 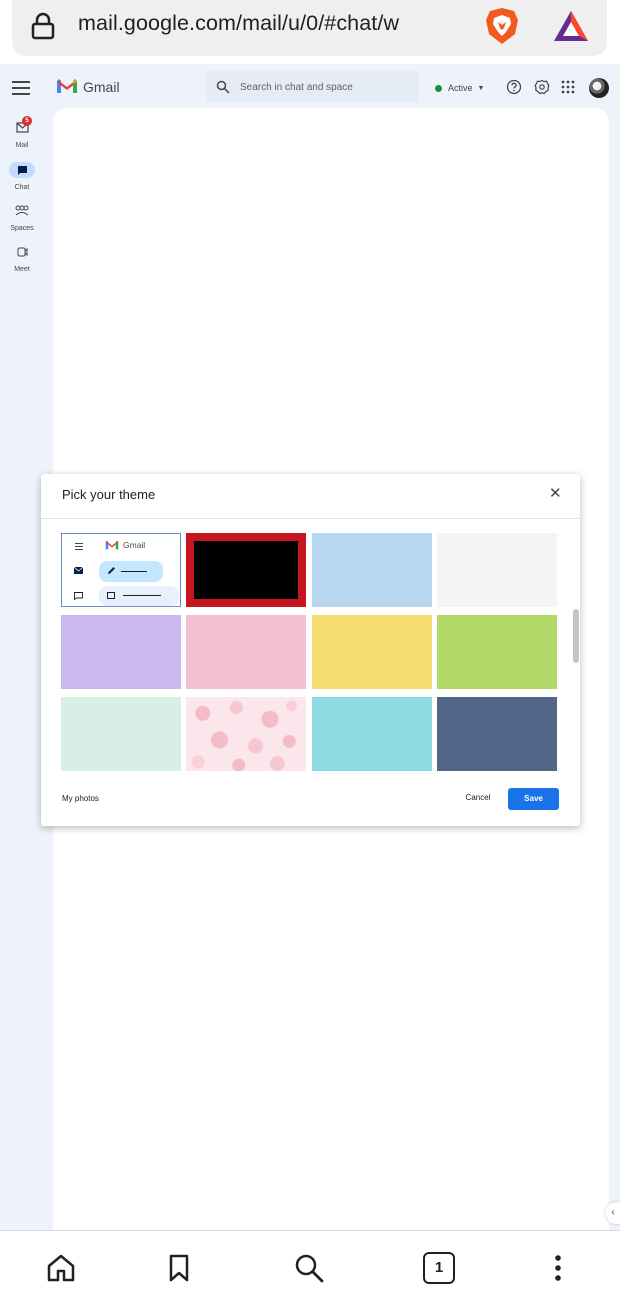 I want to click on pencil-icon, so click(x=111, y=570).